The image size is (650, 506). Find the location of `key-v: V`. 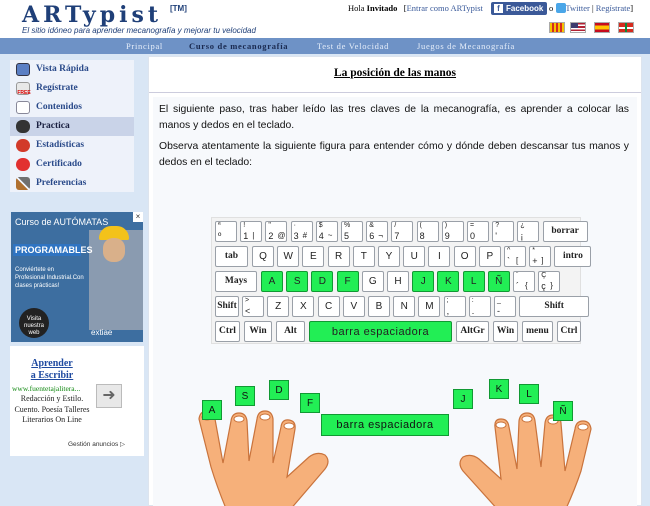

key-v: V is located at coordinates (353, 306).